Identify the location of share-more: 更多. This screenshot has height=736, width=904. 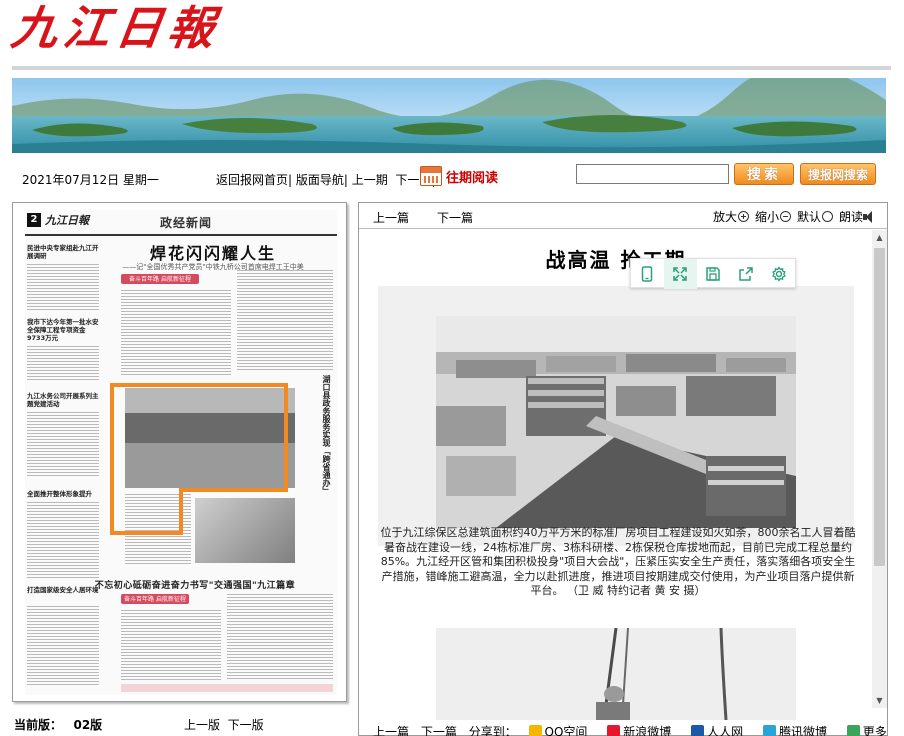
(866, 730).